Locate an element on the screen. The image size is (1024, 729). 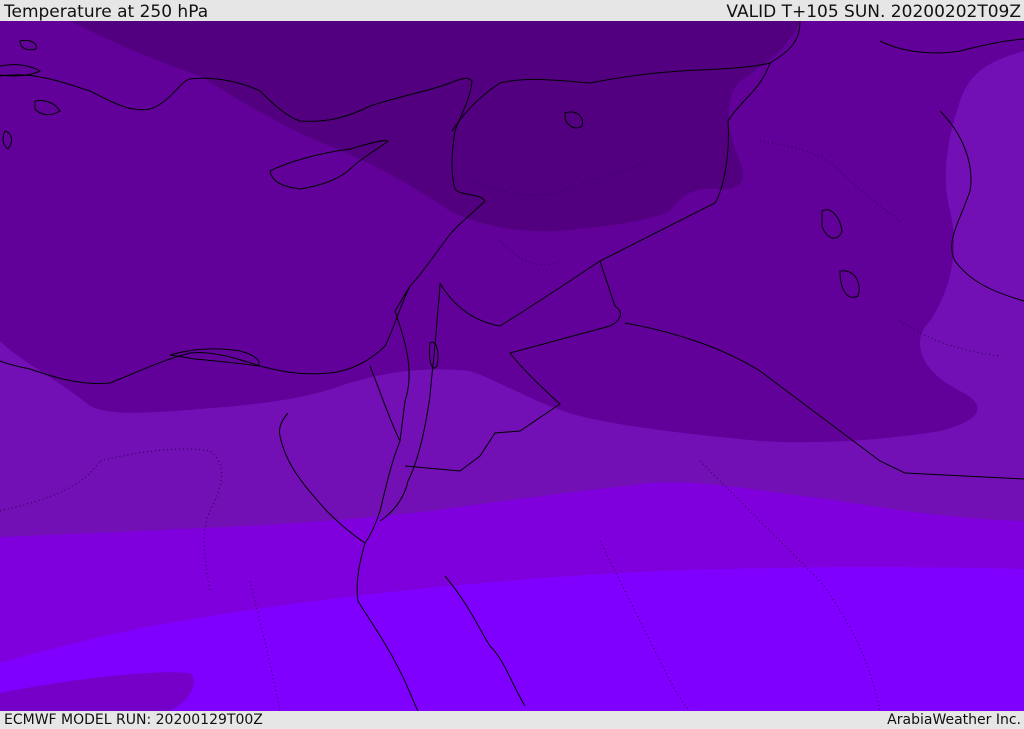
map-title: Temperature at 250 hPa is located at coordinates (106, 12).